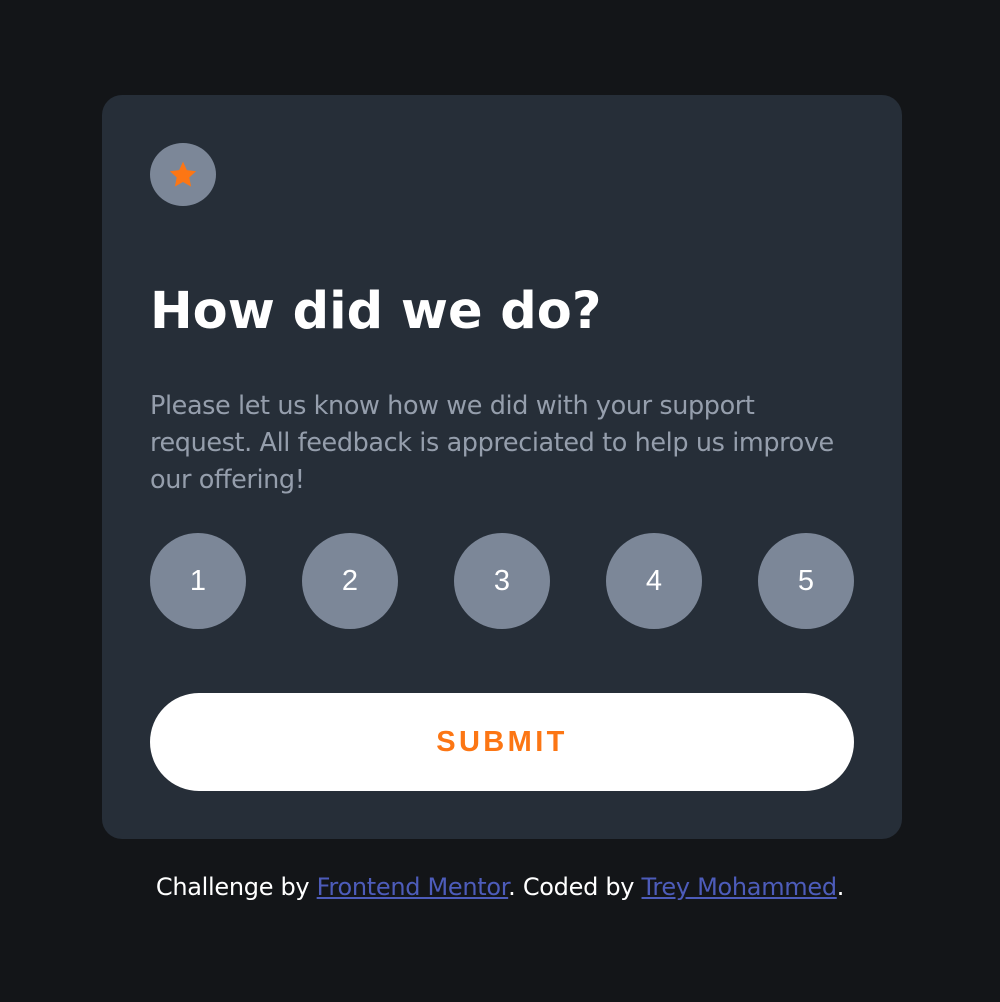 Image resolution: width=1000 pixels, height=1002 pixels. Describe the element at coordinates (350, 581) in the screenshot. I see `rating-button-2: 2` at that location.